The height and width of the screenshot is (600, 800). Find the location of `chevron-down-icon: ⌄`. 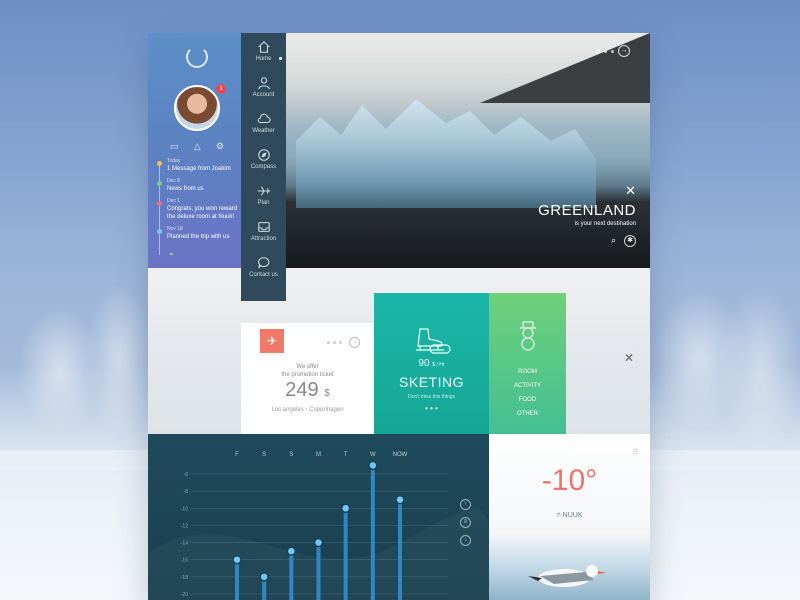

chevron-down-icon: ⌄ is located at coordinates (171, 252).